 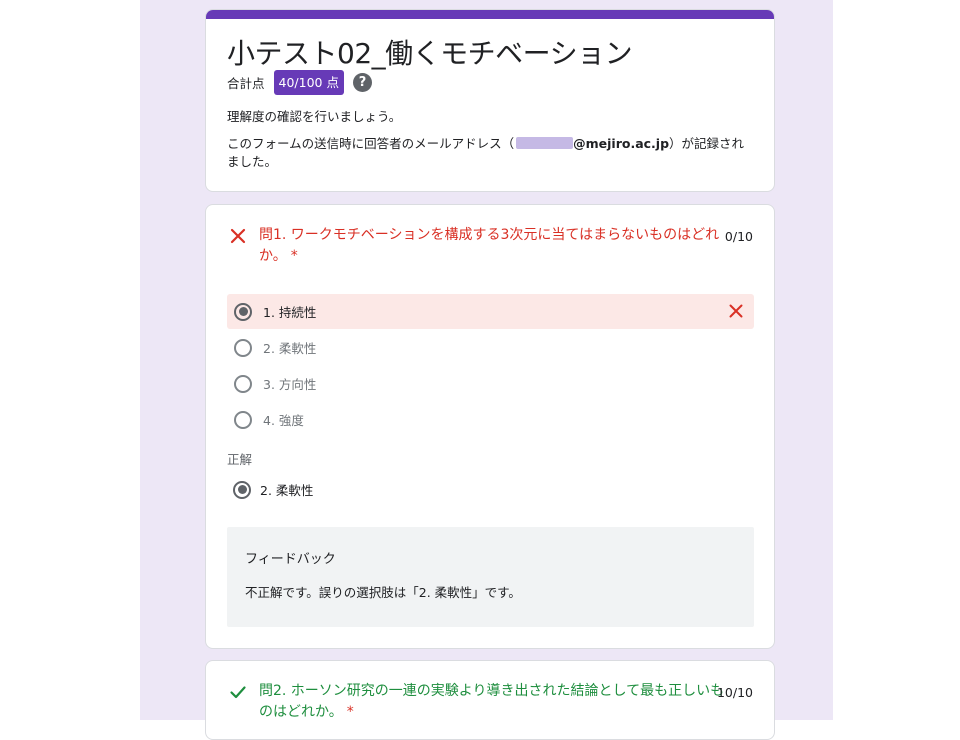 I want to click on correct-check-icon, so click(x=238, y=692).